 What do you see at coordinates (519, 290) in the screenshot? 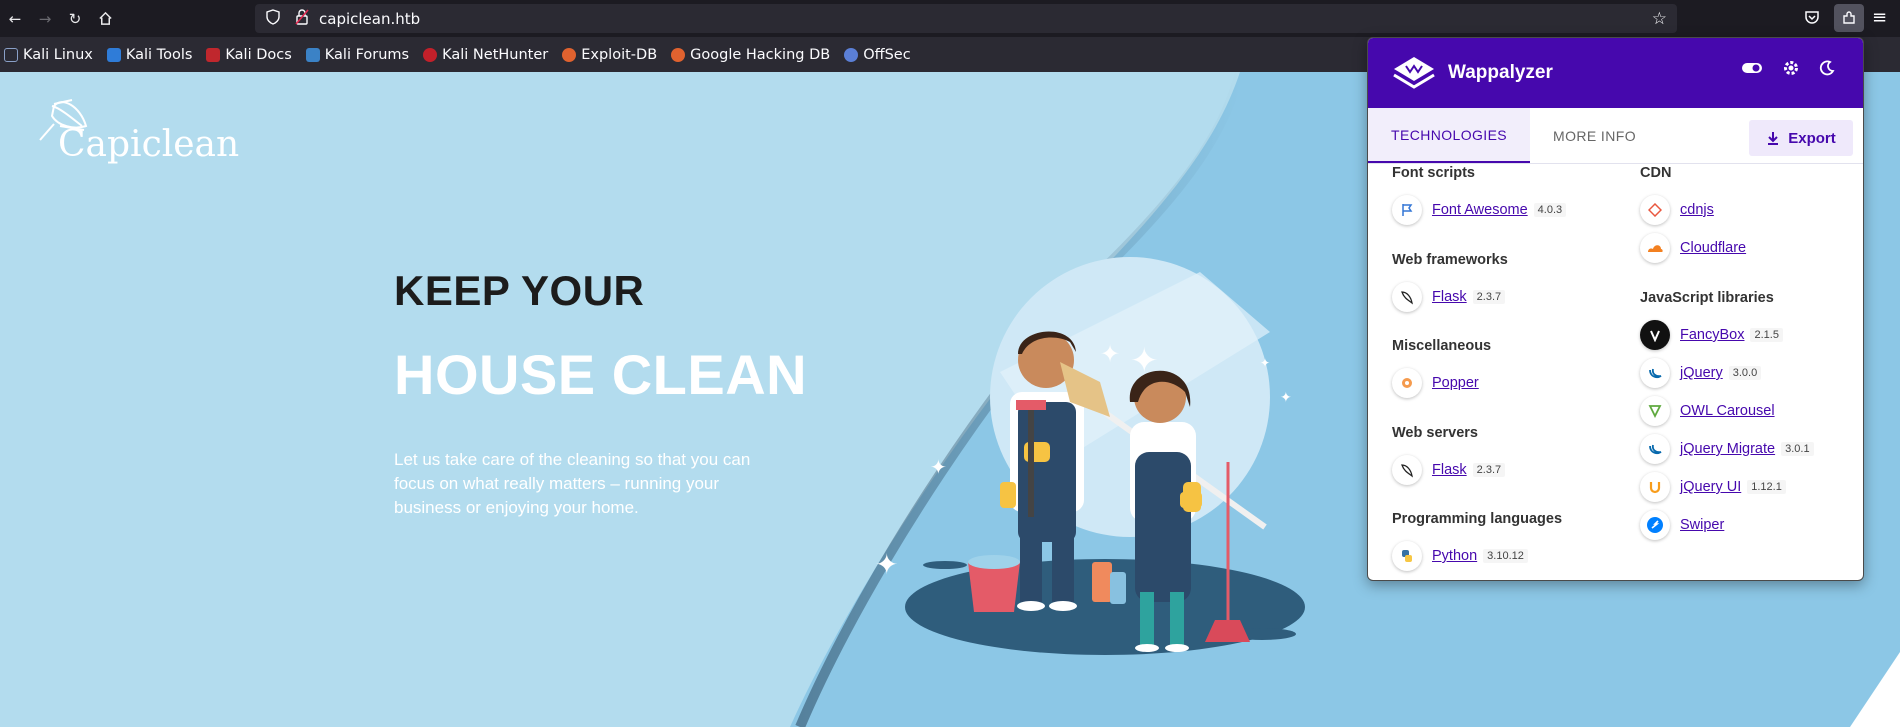
I see `hero-heading-line1: KEEP YOUR` at bounding box center [519, 290].